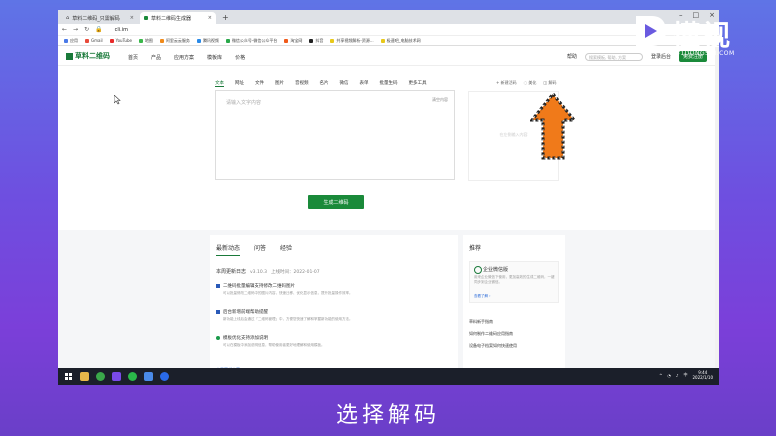 This screenshot has height=436, width=776. What do you see at coordinates (279, 83) in the screenshot?
I see `tab-image: 图片` at bounding box center [279, 83].